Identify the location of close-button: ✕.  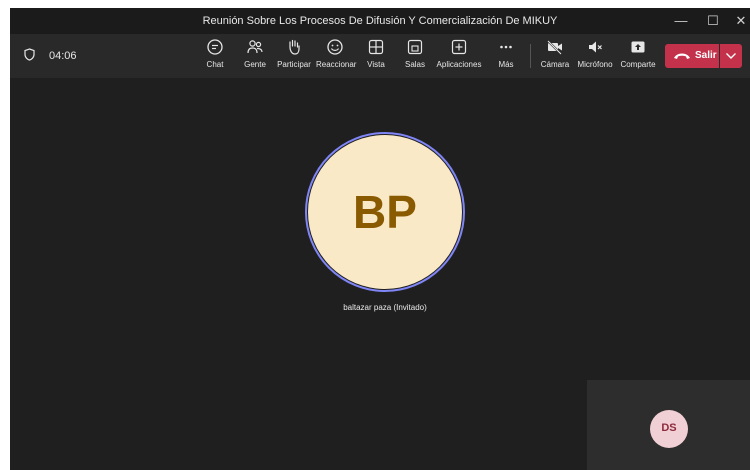
(740, 21).